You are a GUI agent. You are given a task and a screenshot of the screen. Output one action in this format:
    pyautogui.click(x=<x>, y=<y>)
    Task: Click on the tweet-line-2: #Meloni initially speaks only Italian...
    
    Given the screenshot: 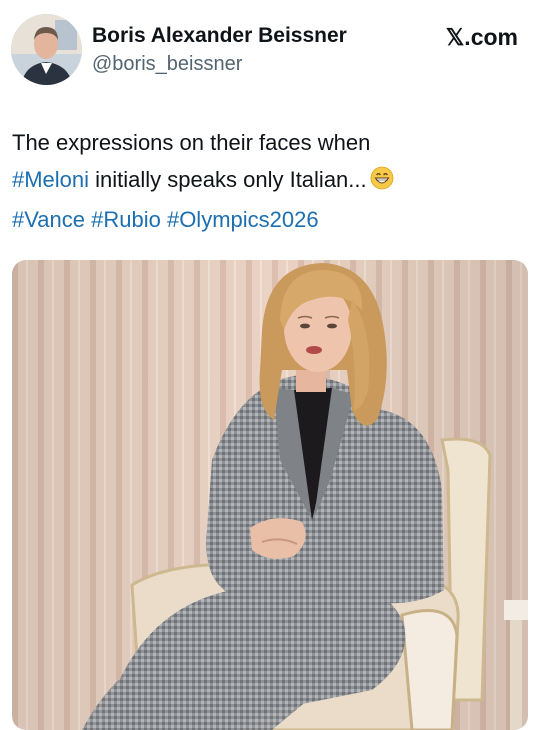 What is the action you would take?
    pyautogui.click(x=270, y=181)
    